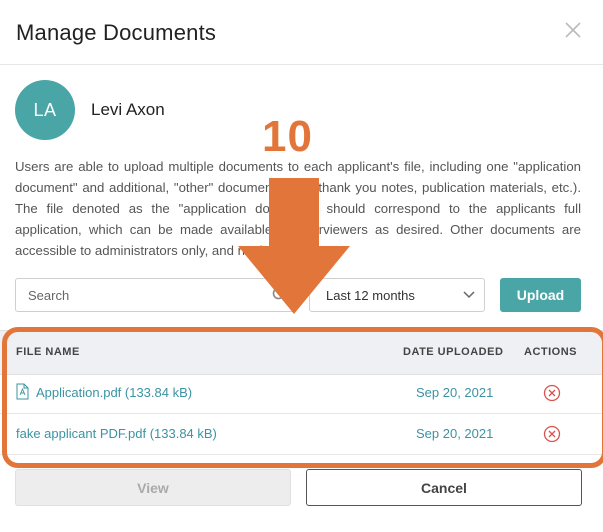 This screenshot has width=603, height=532. Describe the element at coordinates (453, 352) in the screenshot. I see `column-header-date-uploaded: DATE UPLOADED` at that location.